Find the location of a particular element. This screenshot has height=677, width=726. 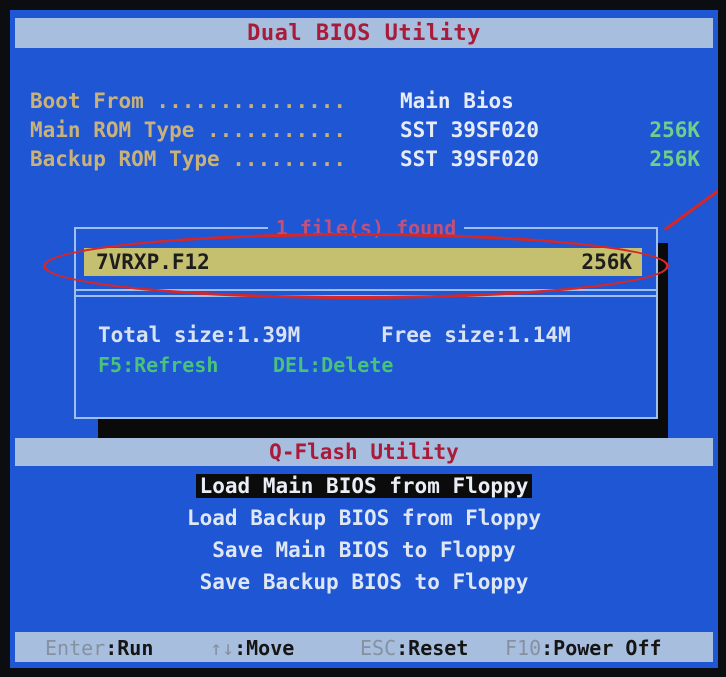

move-label: :Move is located at coordinates (264, 648).